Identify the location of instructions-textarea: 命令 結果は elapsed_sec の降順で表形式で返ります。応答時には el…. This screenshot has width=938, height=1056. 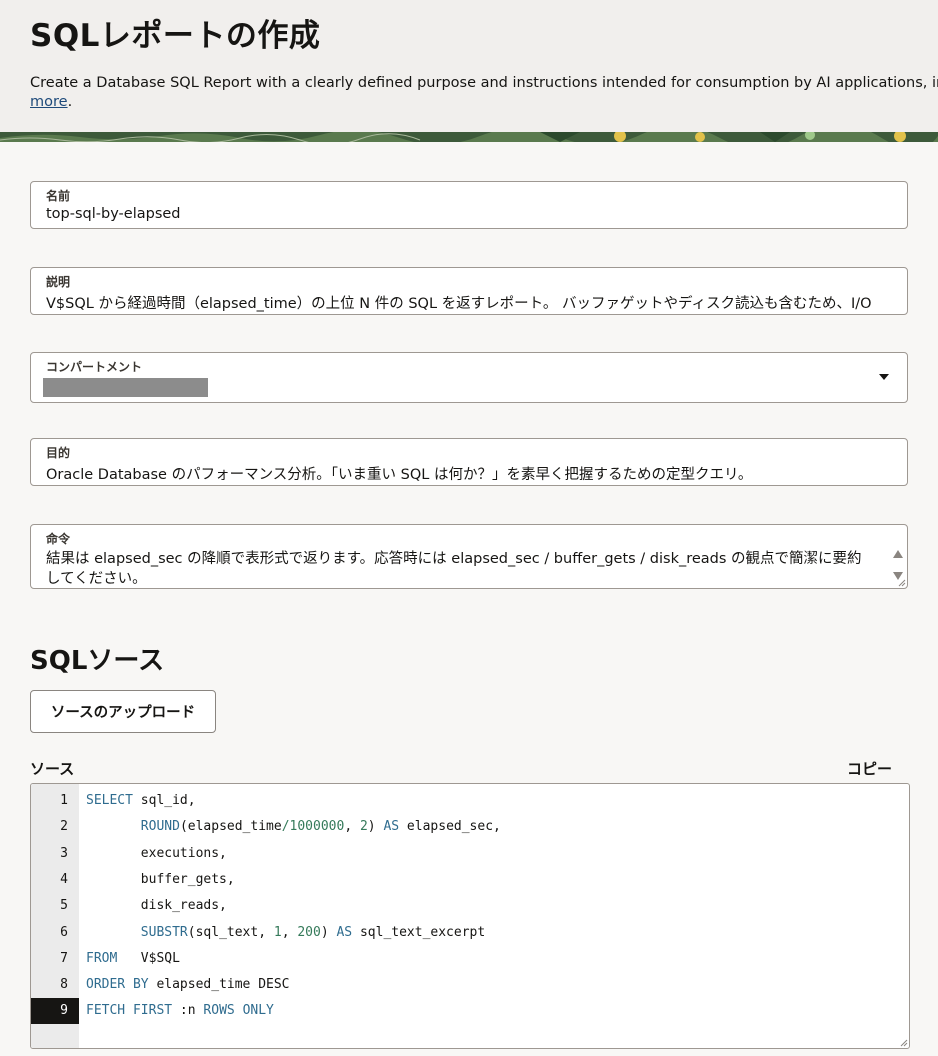
(469, 556).